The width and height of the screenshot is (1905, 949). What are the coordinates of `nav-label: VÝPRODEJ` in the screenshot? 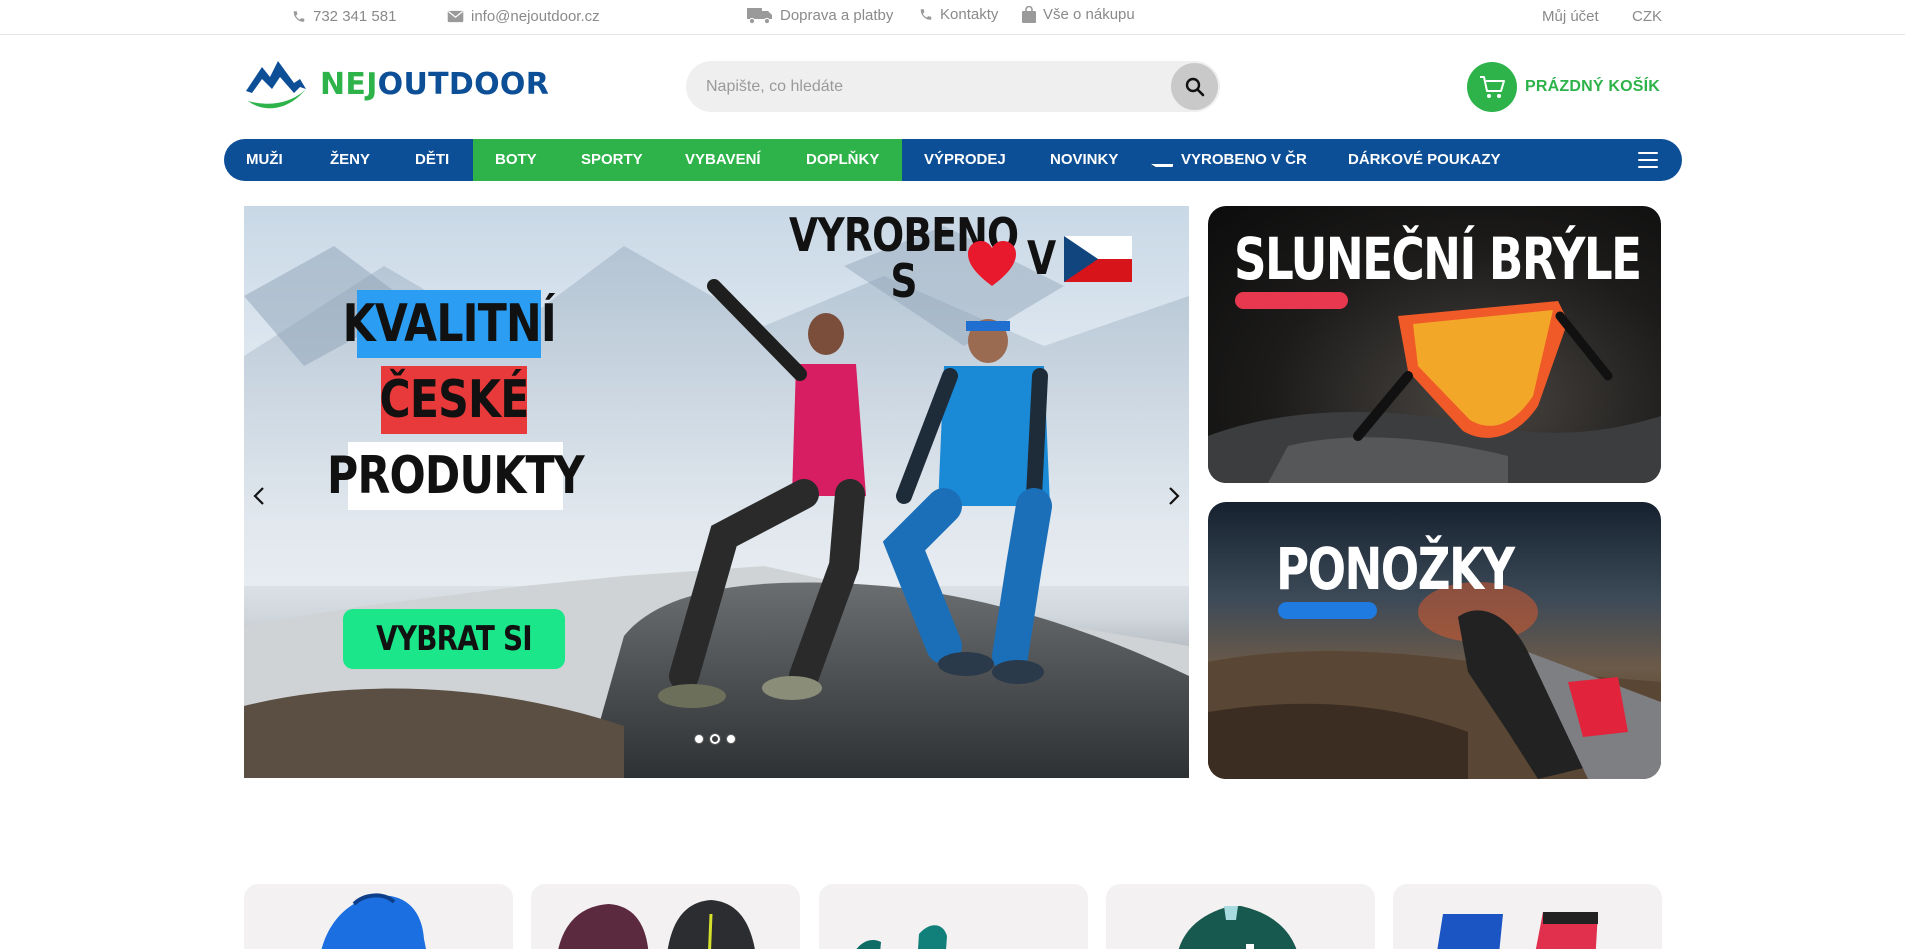 It's located at (965, 159).